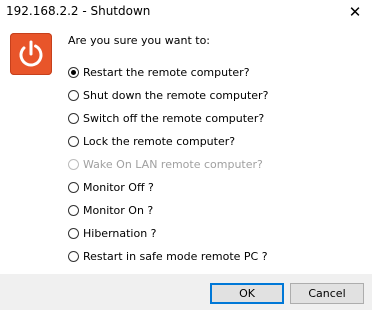 This screenshot has height=310, width=372. What do you see at coordinates (327, 293) in the screenshot?
I see `cancel-button: Cancel` at bounding box center [327, 293].